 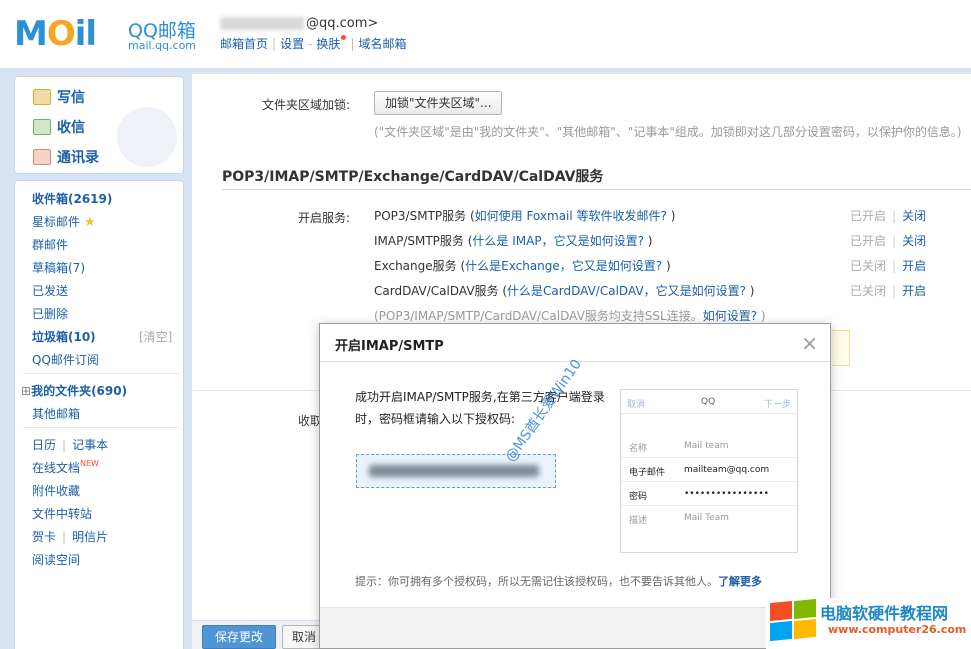 I want to click on inbox-download-icon, so click(x=42, y=127).